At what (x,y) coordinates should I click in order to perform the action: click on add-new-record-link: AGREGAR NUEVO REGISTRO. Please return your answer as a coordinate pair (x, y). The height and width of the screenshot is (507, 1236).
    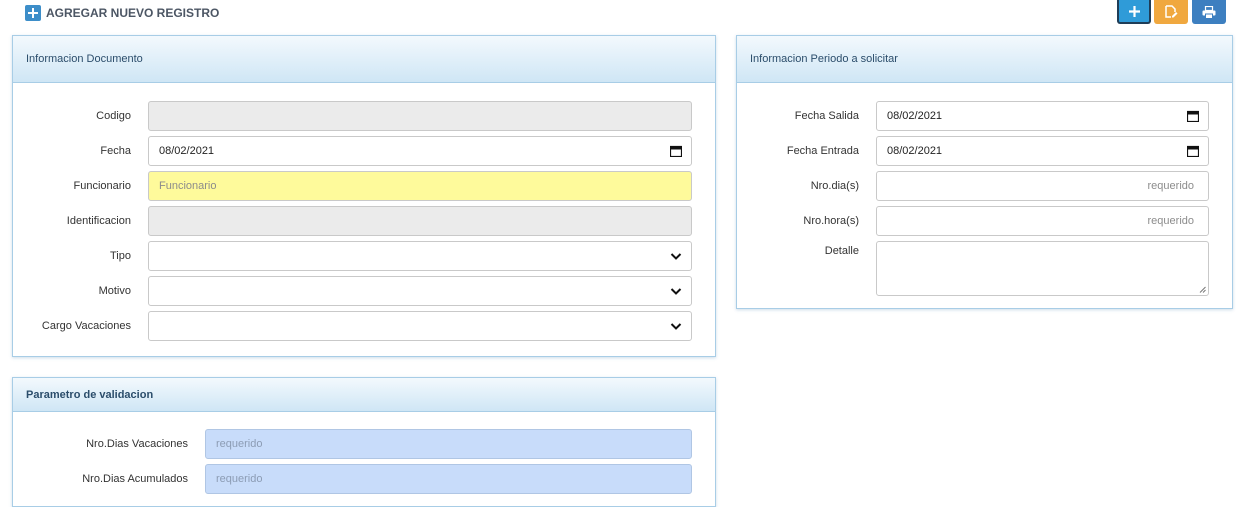
    Looking at the image, I should click on (122, 13).